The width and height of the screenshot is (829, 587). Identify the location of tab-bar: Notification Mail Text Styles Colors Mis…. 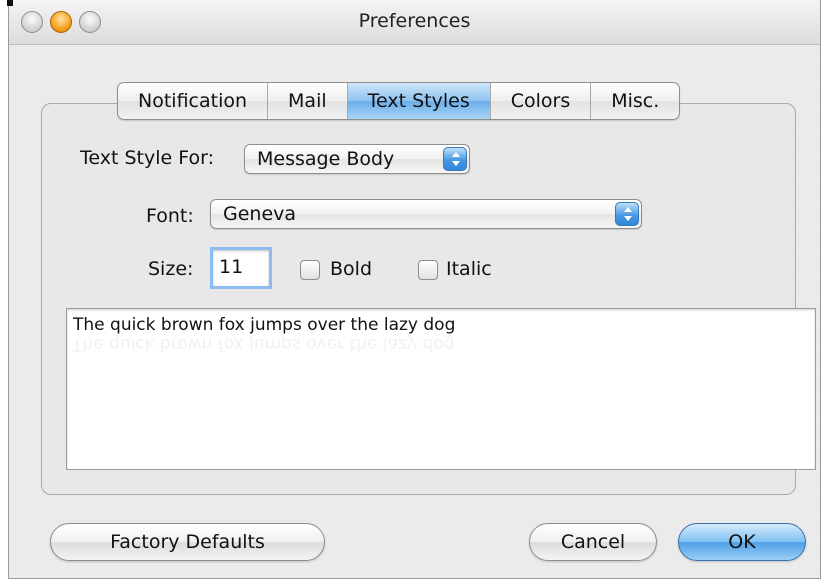
(399, 101).